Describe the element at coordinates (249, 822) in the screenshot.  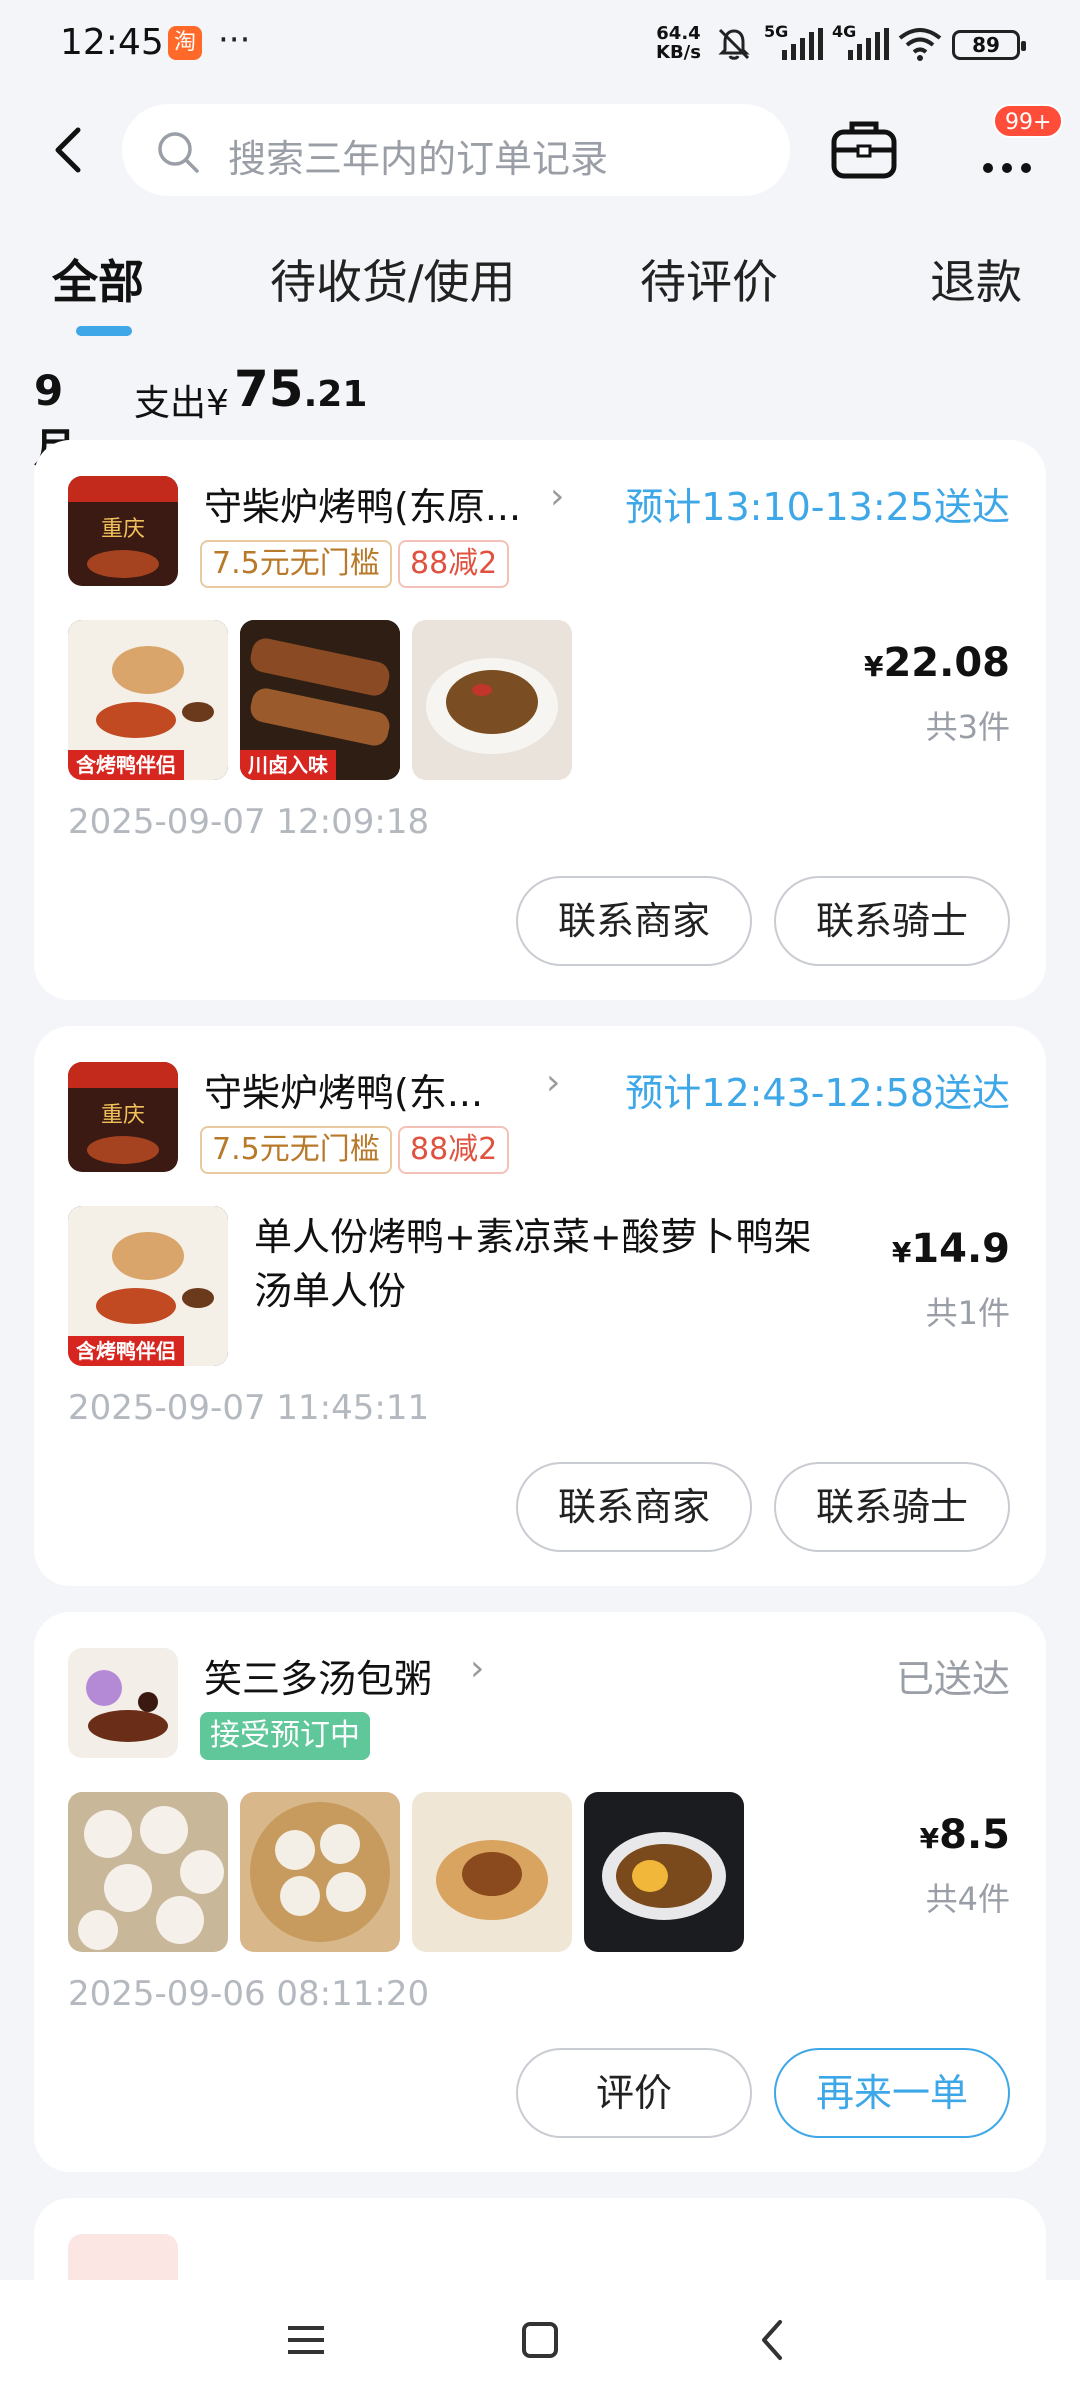
I see `order-time: 2025-09-07 12:09:18` at that location.